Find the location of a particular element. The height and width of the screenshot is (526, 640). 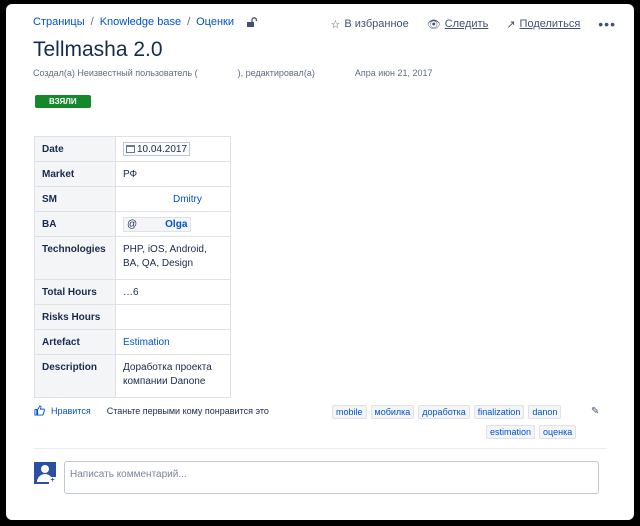

favorite-button: ☆ В избранное is located at coordinates (370, 24).